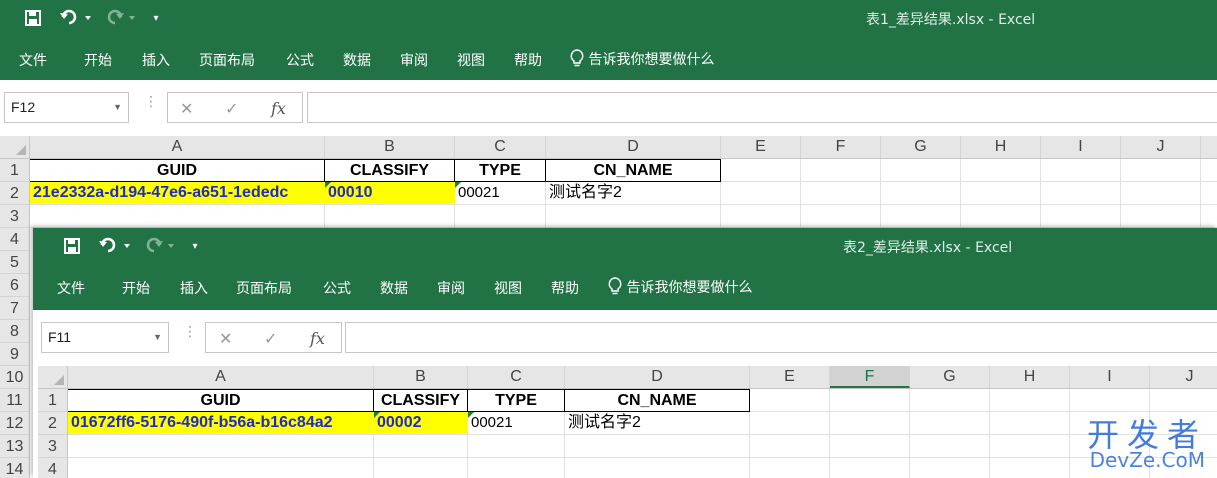 This screenshot has width=1217, height=478. I want to click on row-header: 9, so click(14, 354).